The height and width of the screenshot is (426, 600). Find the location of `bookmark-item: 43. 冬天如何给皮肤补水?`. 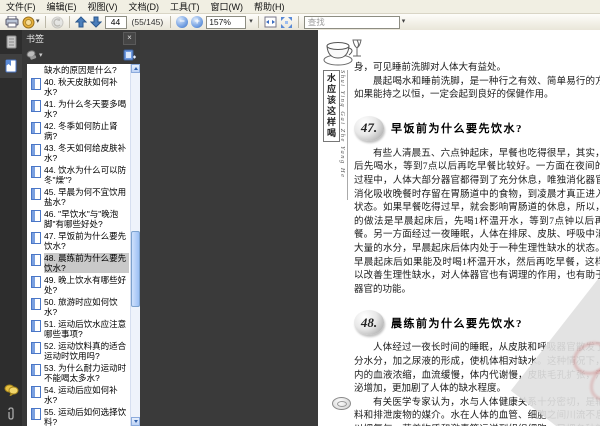

bookmark-item: 43. 冬天如何给皮肤补水? is located at coordinates (83, 153).